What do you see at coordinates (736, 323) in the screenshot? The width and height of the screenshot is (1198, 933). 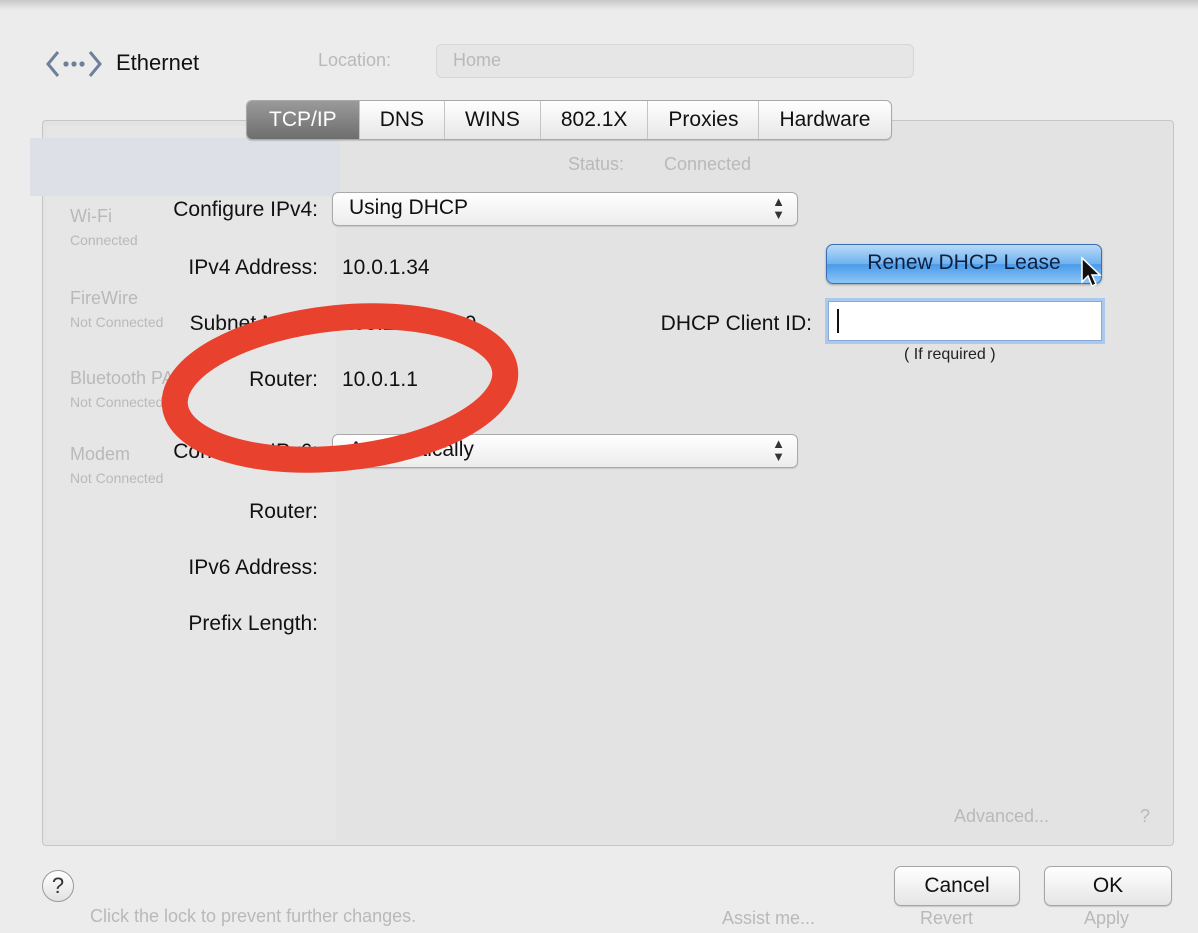 I see `dhcp-client-id-label: DHCP Client ID:` at bounding box center [736, 323].